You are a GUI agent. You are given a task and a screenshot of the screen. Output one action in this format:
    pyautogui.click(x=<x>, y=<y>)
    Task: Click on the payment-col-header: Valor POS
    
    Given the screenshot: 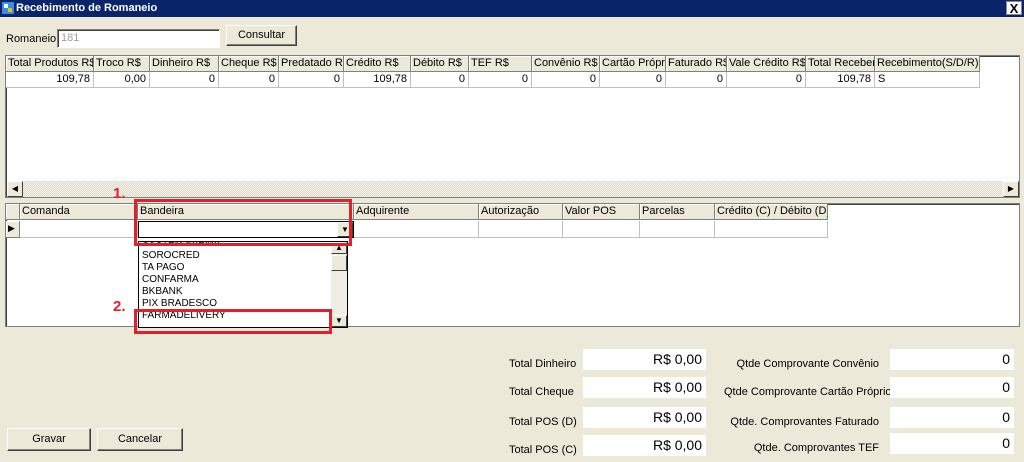 What is the action you would take?
    pyautogui.click(x=601, y=212)
    